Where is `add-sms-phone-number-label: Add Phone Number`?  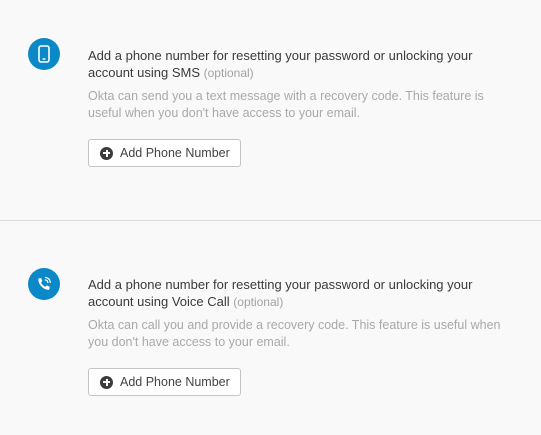 add-sms-phone-number-label: Add Phone Number is located at coordinates (175, 153).